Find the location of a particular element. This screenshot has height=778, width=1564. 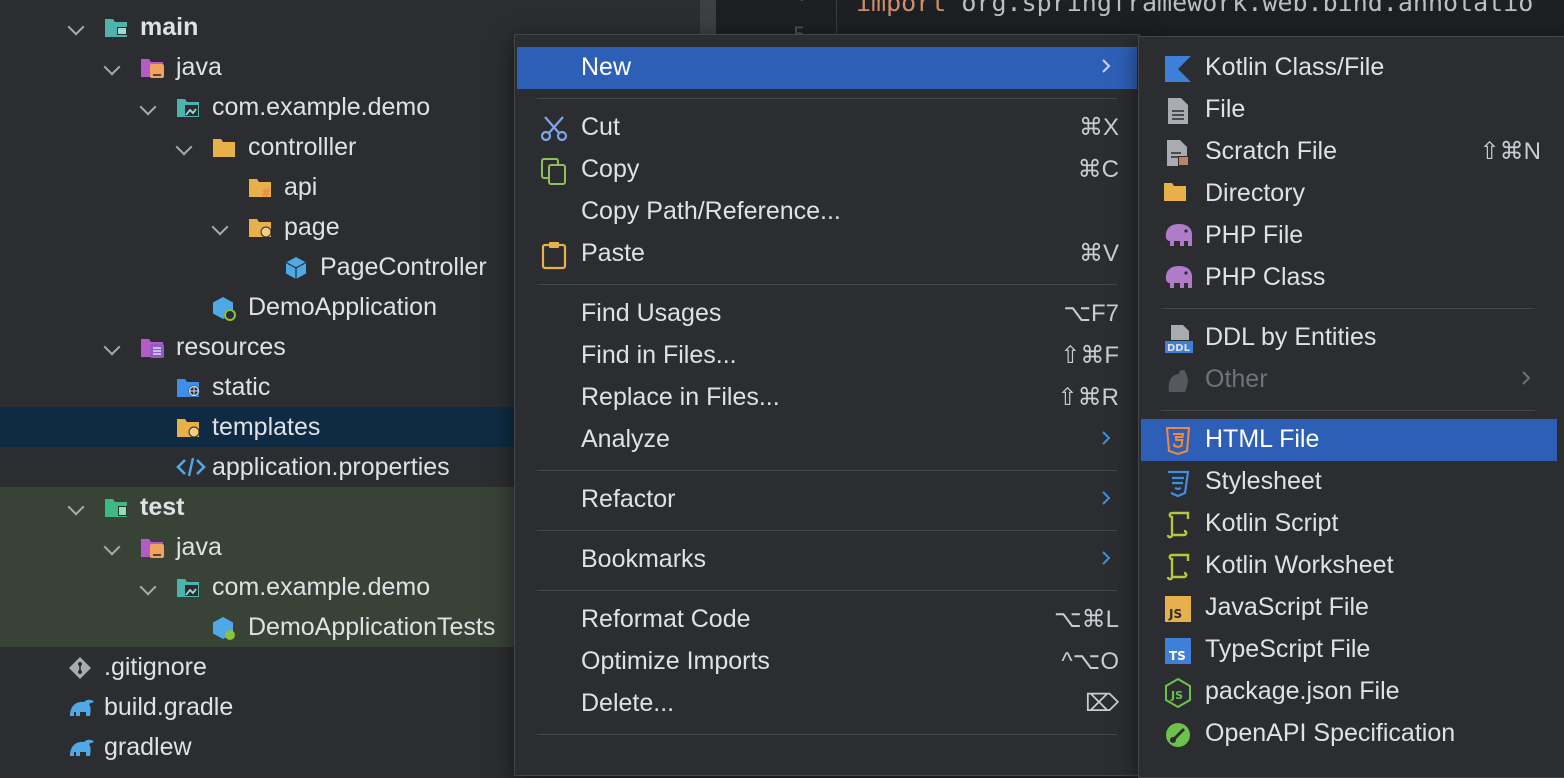

menu-item-cut: Cut ⌘X is located at coordinates (827, 128).